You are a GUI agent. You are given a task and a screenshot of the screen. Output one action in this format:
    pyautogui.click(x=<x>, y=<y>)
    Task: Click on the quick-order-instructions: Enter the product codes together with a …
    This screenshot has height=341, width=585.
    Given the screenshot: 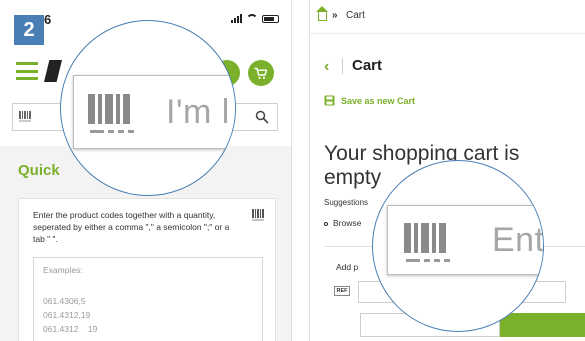 What is the action you would take?
    pyautogui.click(x=131, y=227)
    